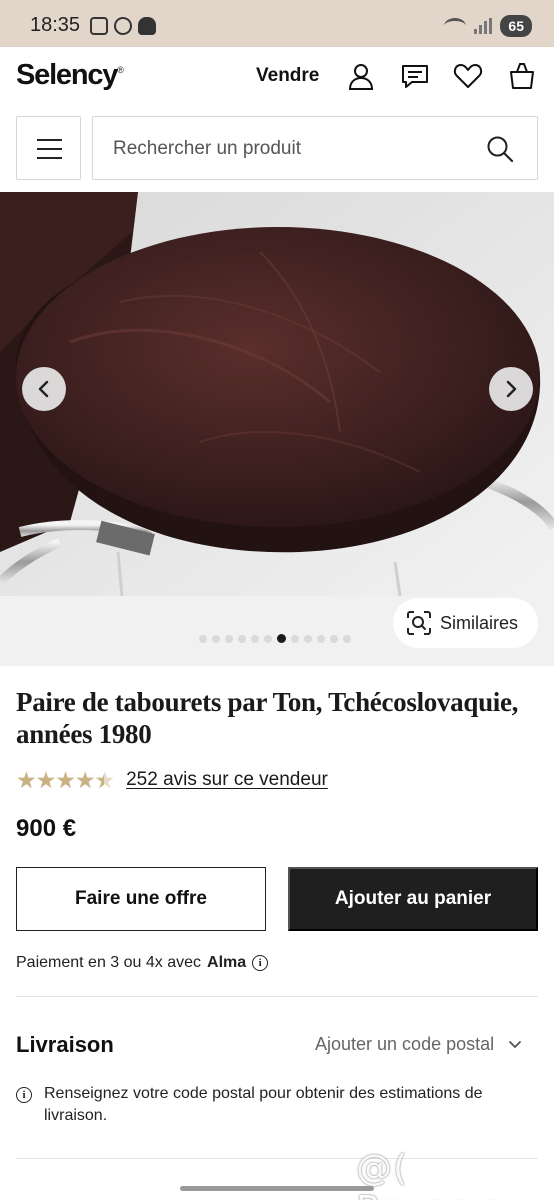 This screenshot has width=554, height=1200. What do you see at coordinates (46, 828) in the screenshot?
I see `product-price: 900 €` at bounding box center [46, 828].